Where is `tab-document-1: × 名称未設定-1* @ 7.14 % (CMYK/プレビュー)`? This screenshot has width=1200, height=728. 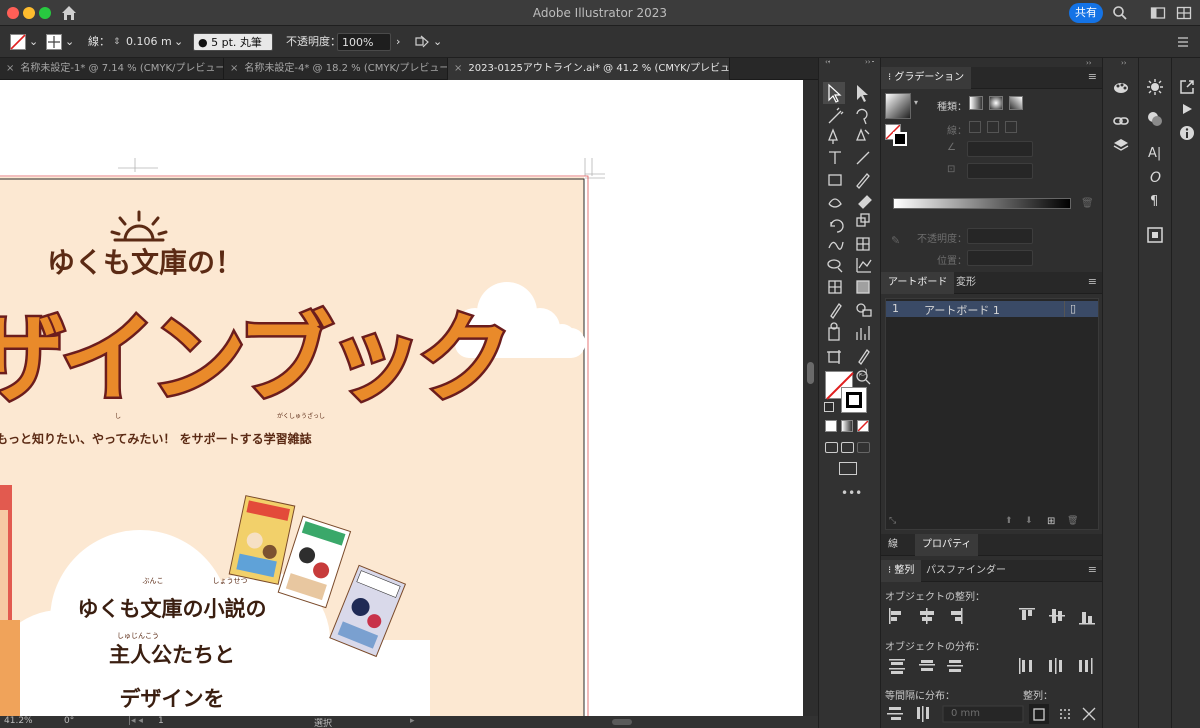 tab-document-1: × 名称未設定-1* @ 7.14 % (CMYK/プレビュー) is located at coordinates (112, 69).